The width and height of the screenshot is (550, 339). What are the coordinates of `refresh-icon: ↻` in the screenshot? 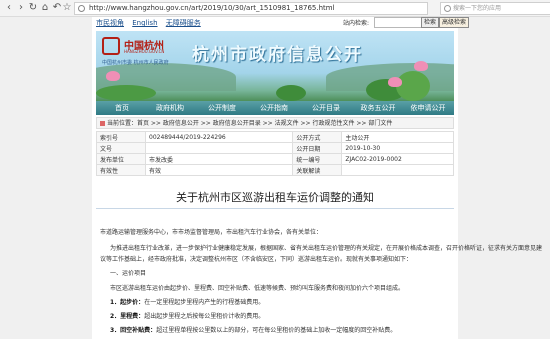 It's located at (33, 8).